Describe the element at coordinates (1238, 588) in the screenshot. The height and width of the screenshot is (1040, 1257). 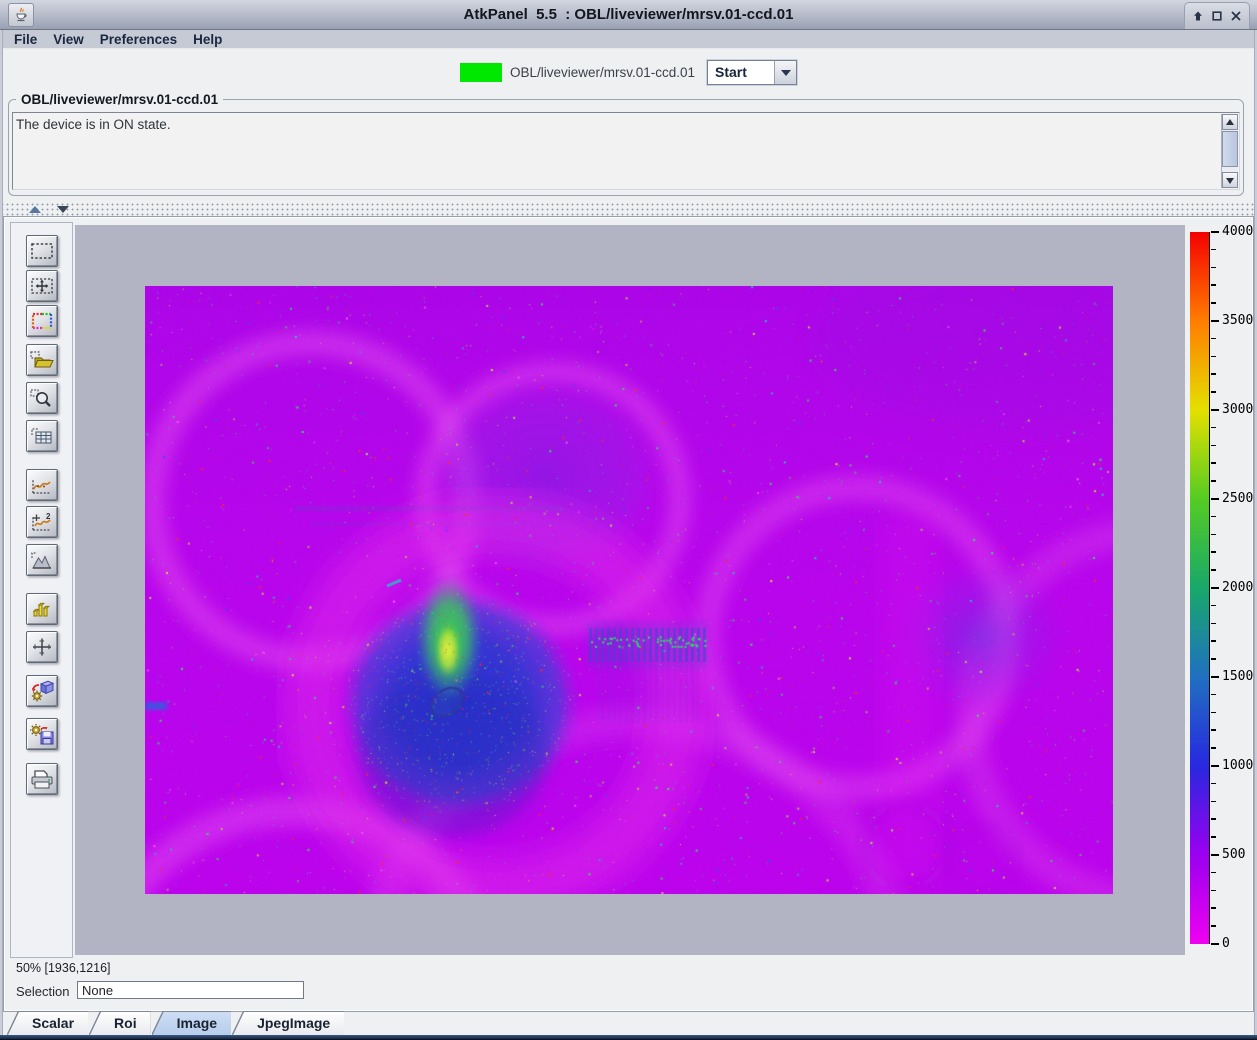
I see `colorbar-label: 2000` at that location.